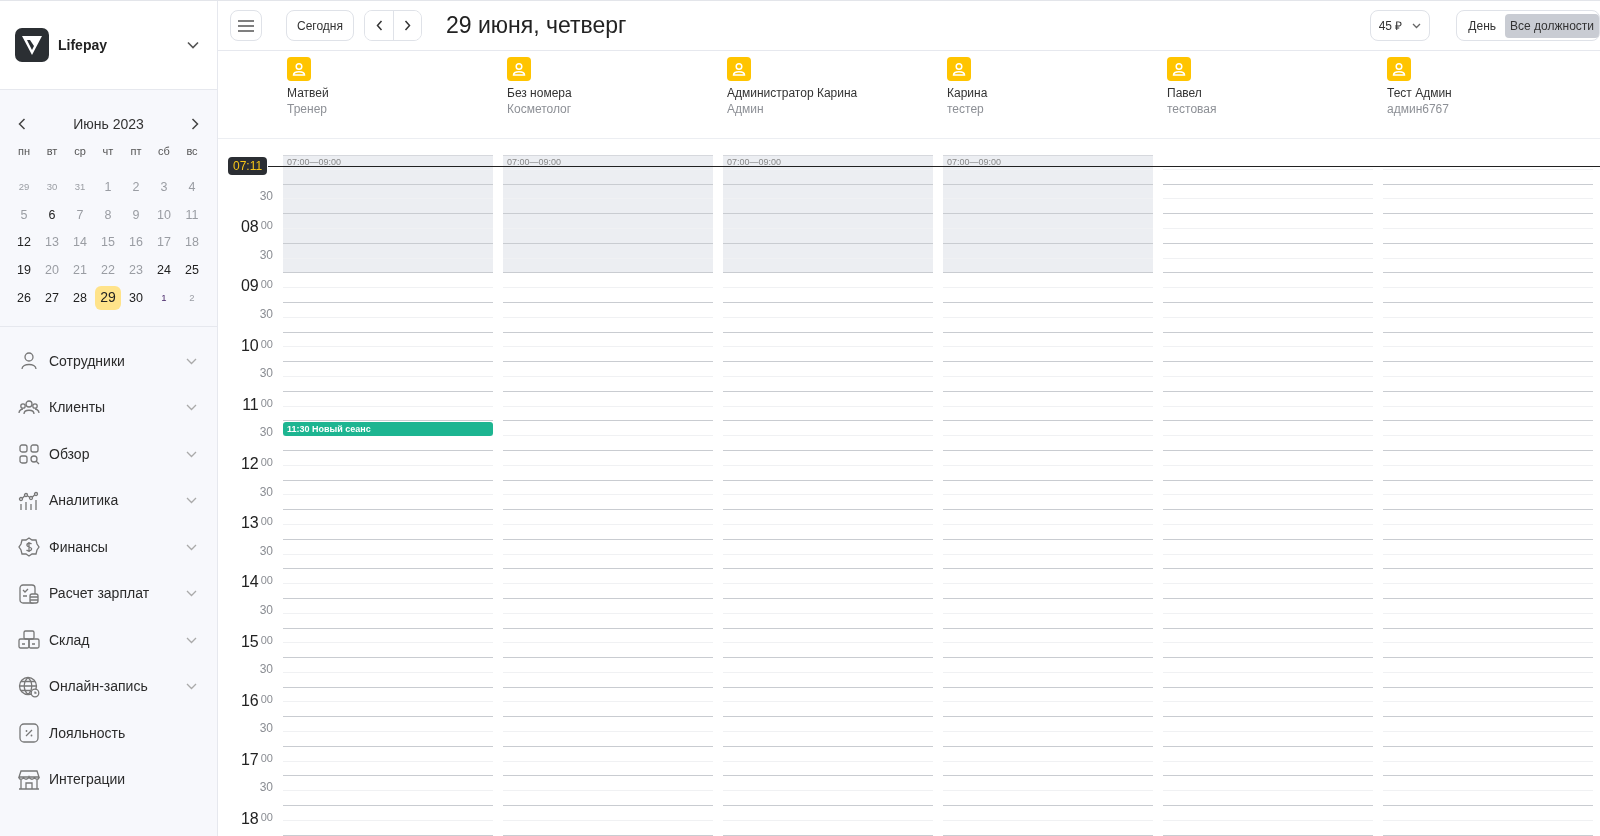 The width and height of the screenshot is (1600, 836). I want to click on view-tab: День, so click(1482, 25).